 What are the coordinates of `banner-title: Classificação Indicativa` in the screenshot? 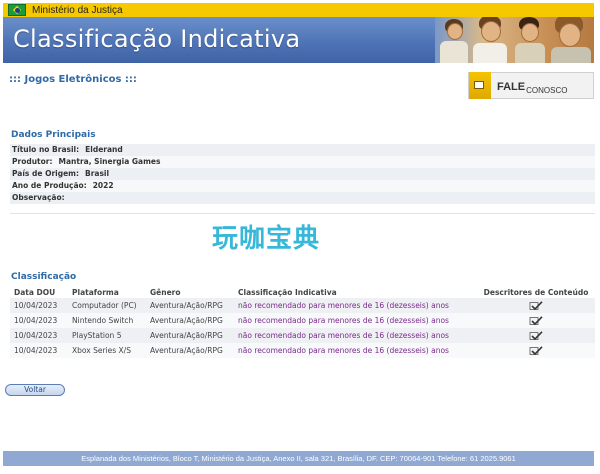 It's located at (157, 39).